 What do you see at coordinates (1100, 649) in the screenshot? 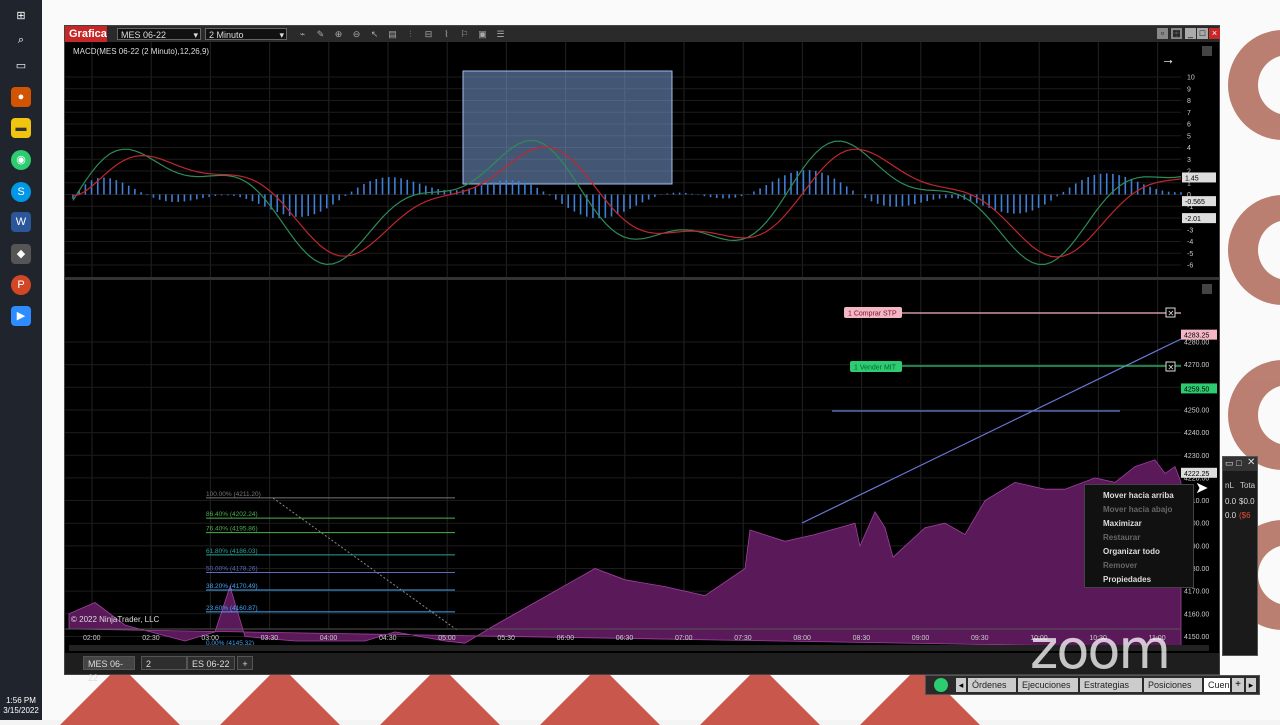
I see `zoom-watermark: zoom` at bounding box center [1100, 649].